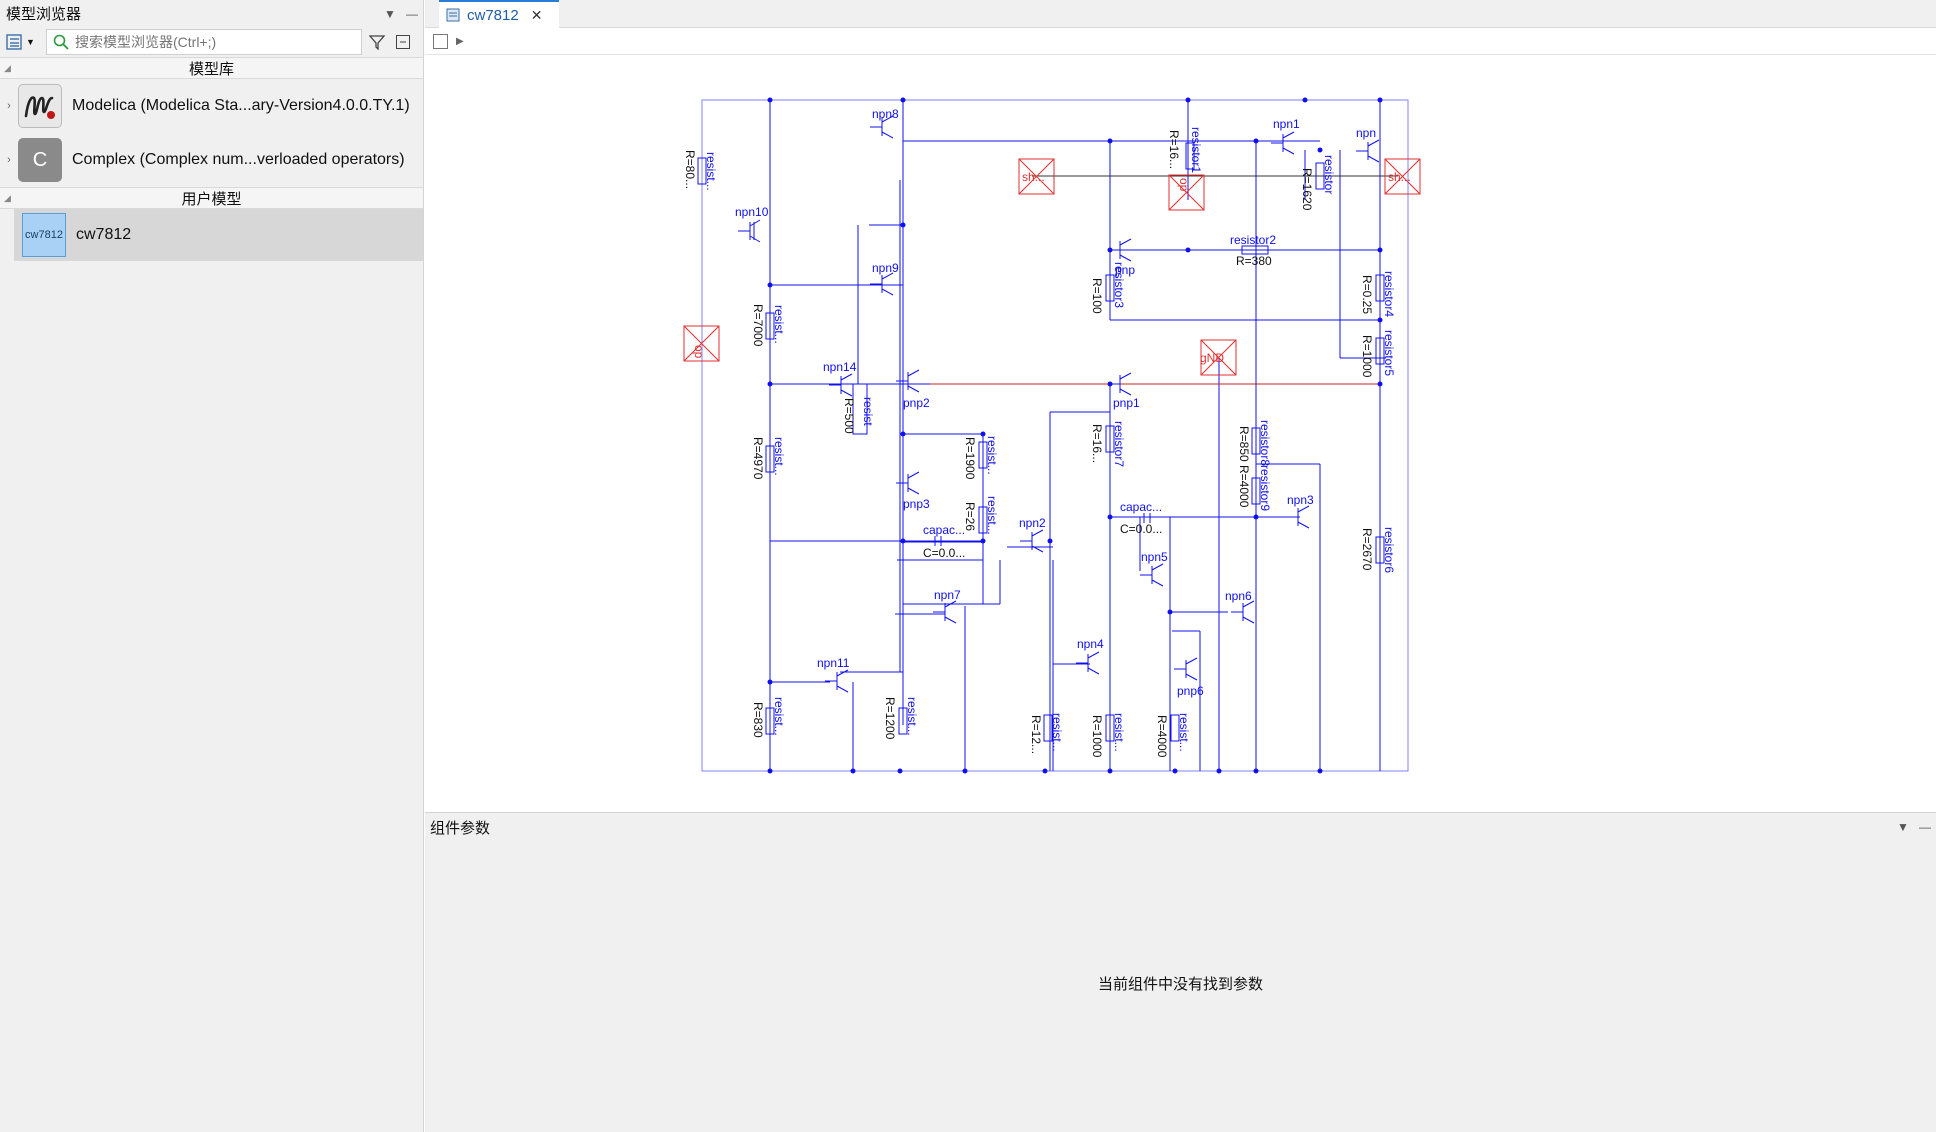 The width and height of the screenshot is (1936, 1132). I want to click on library-section-label: 模型库, so click(211, 69).